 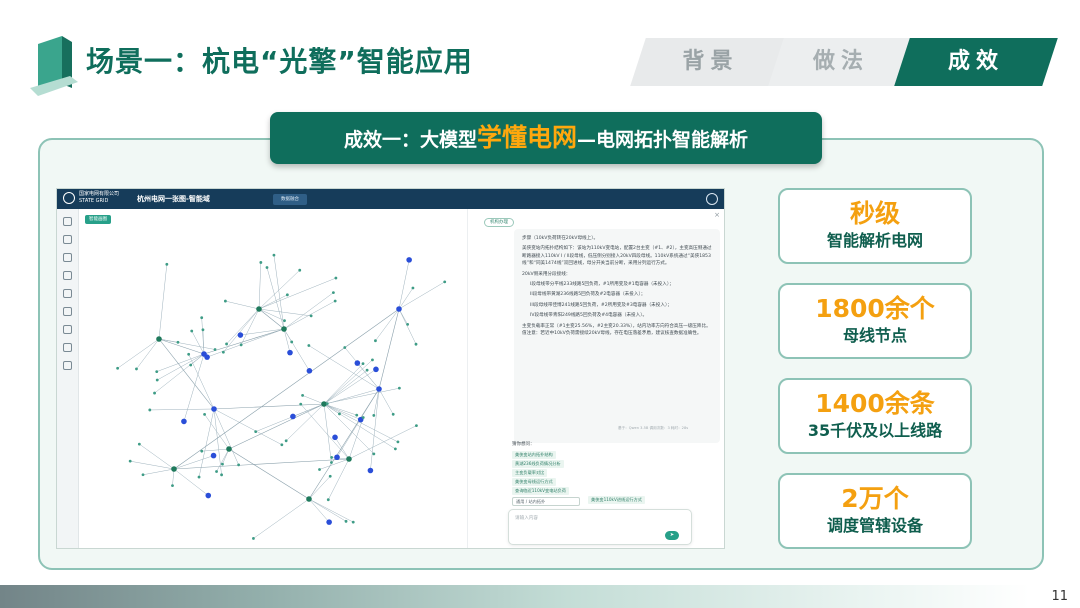 I want to click on suggestion-chip: 美侠变110kV进线运行方式, so click(x=616, y=500).